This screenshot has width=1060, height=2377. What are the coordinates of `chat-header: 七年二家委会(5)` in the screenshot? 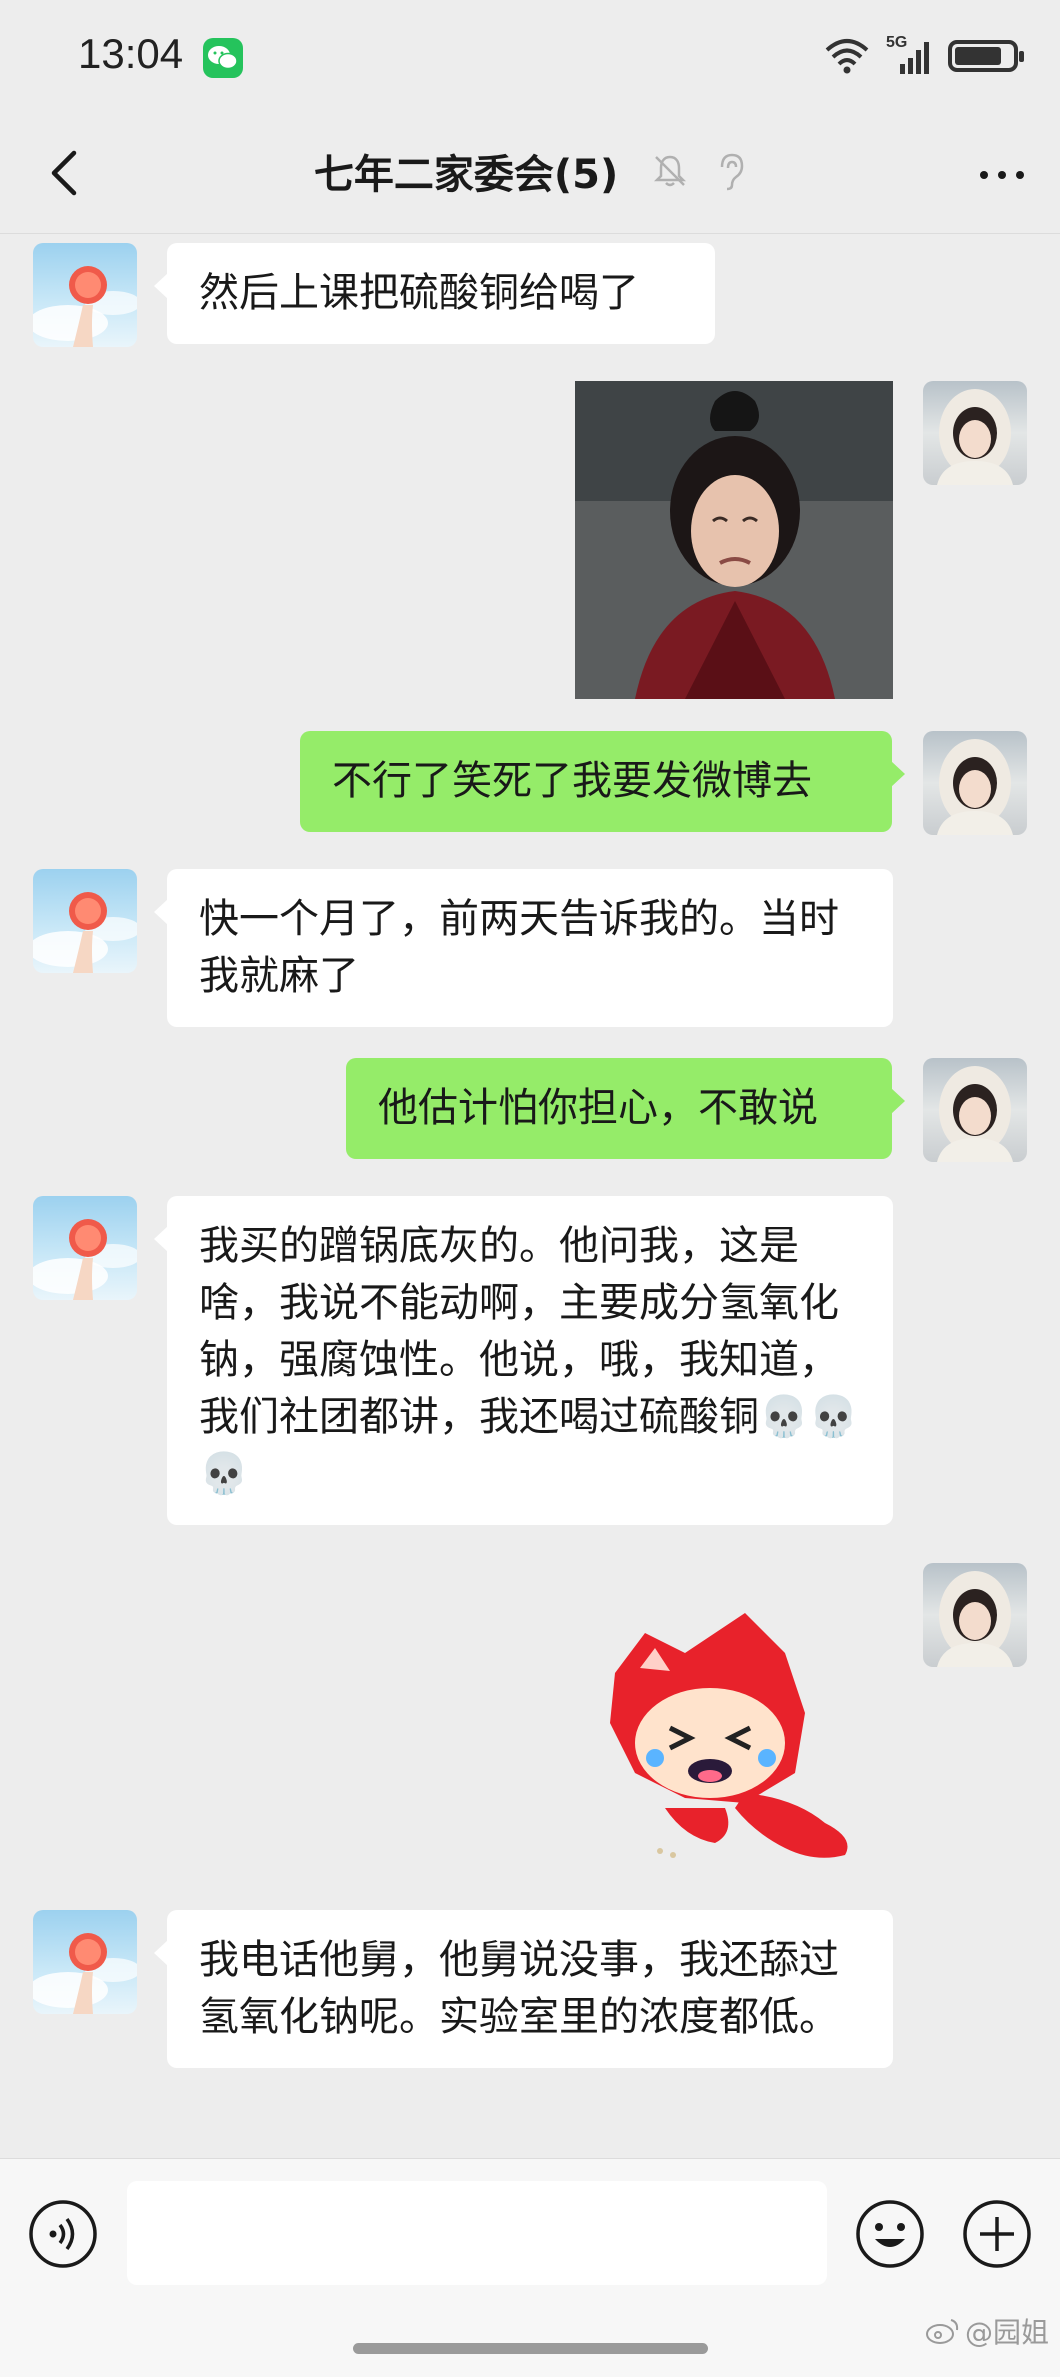 It's located at (530, 174).